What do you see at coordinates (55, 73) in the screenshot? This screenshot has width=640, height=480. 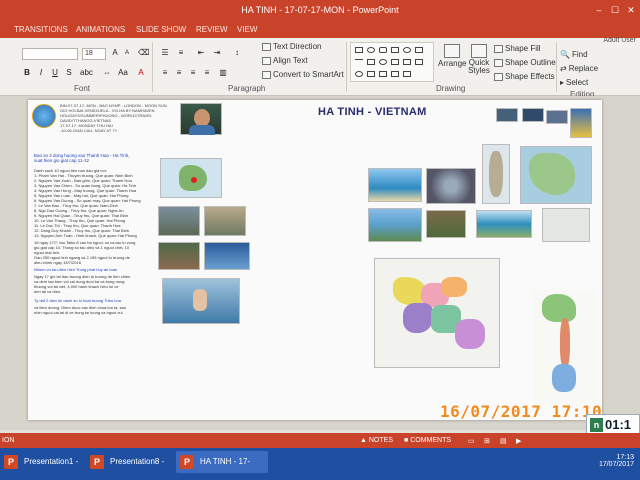 I see `underline-button: U` at bounding box center [55, 73].